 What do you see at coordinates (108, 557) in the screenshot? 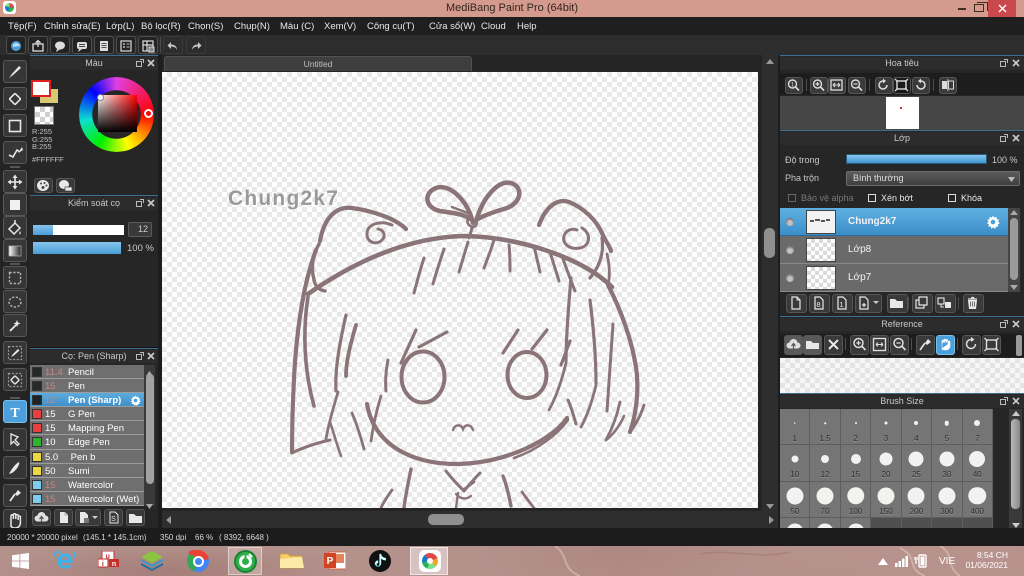
I see `svg-text: u` at bounding box center [108, 557].